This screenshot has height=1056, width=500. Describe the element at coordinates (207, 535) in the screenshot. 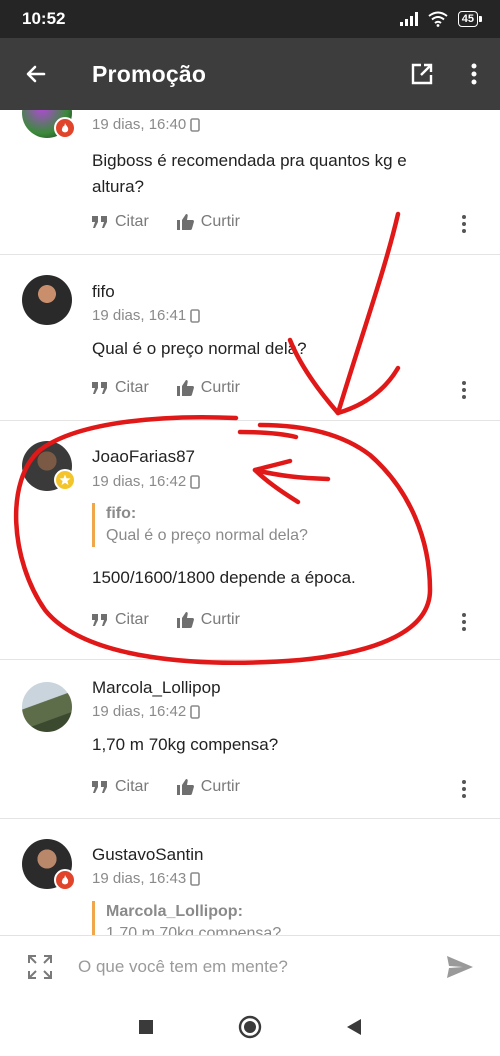

I see `quote-text: Qual é o preço normal dela?` at that location.